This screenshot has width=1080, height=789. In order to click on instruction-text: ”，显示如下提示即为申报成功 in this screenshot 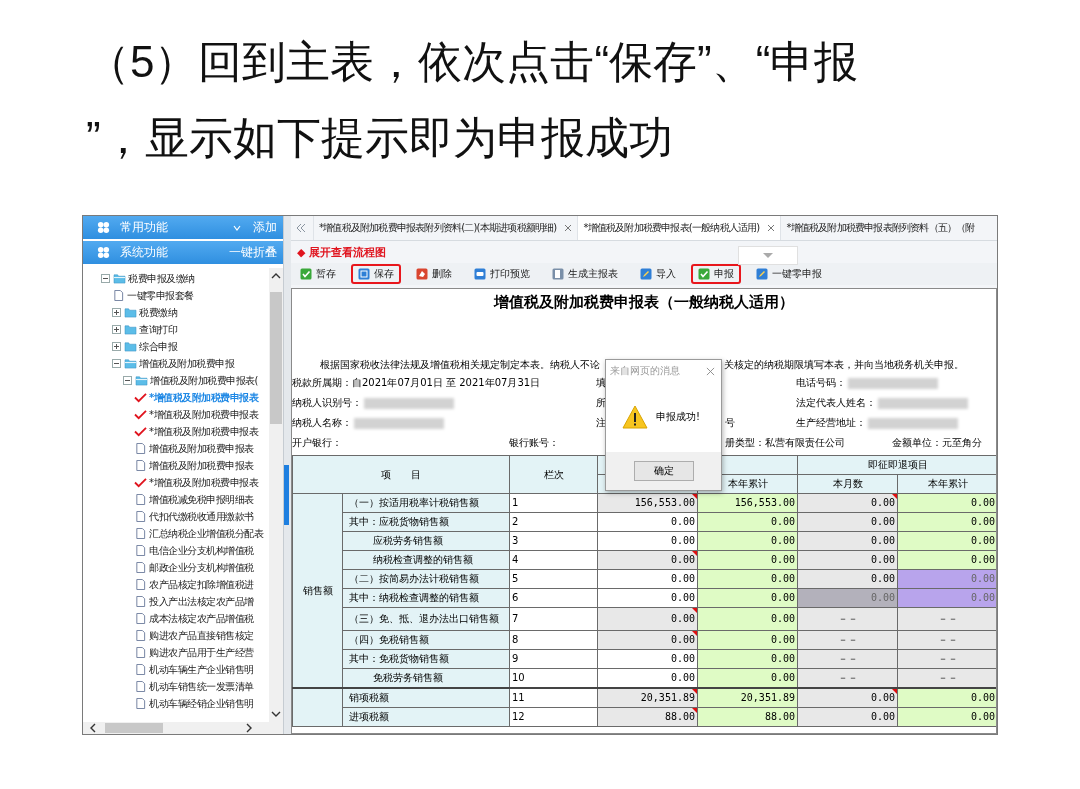, I will do `click(380, 138)`.